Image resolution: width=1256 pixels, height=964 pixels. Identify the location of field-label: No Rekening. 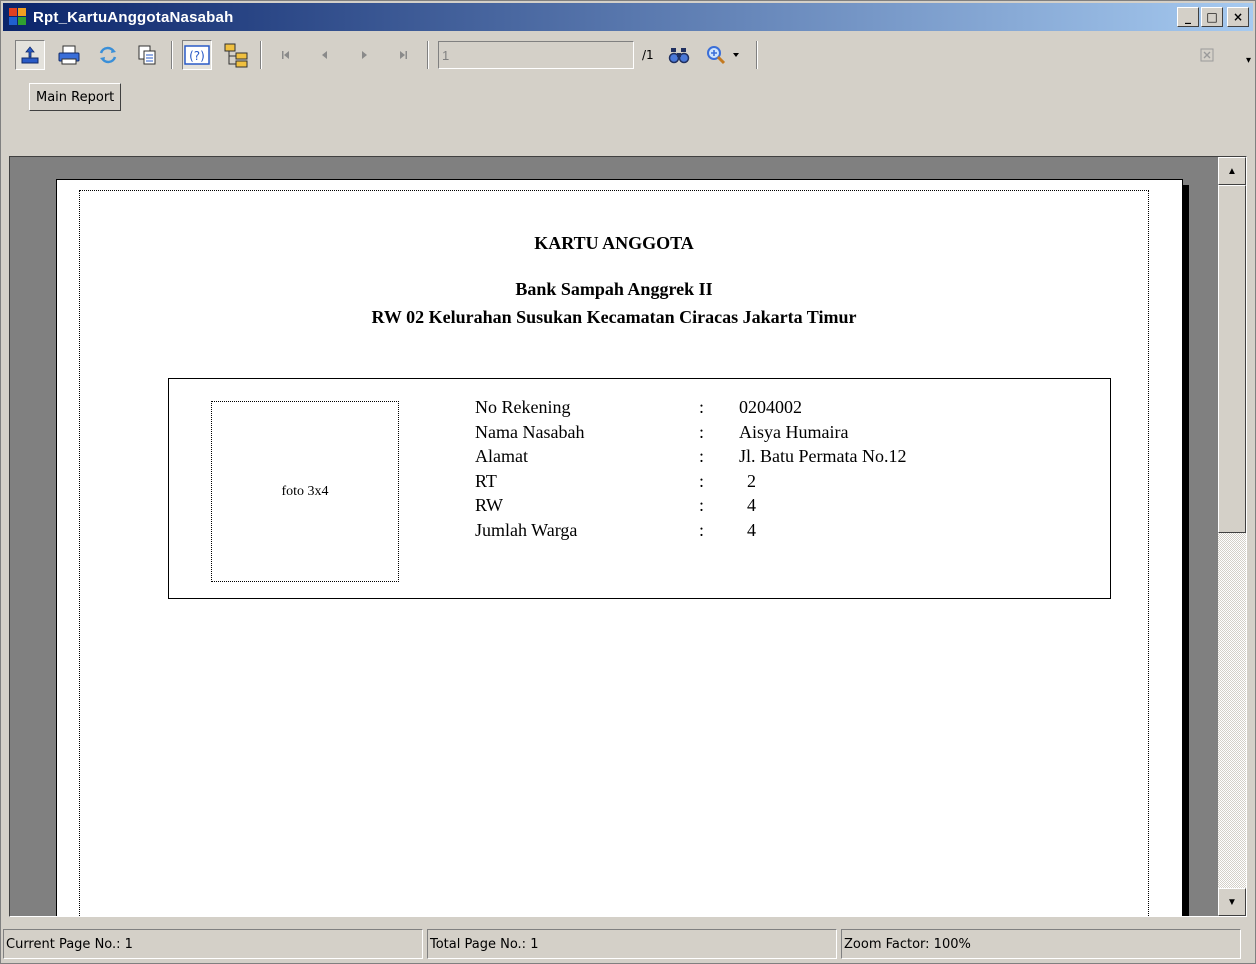
(523, 407).